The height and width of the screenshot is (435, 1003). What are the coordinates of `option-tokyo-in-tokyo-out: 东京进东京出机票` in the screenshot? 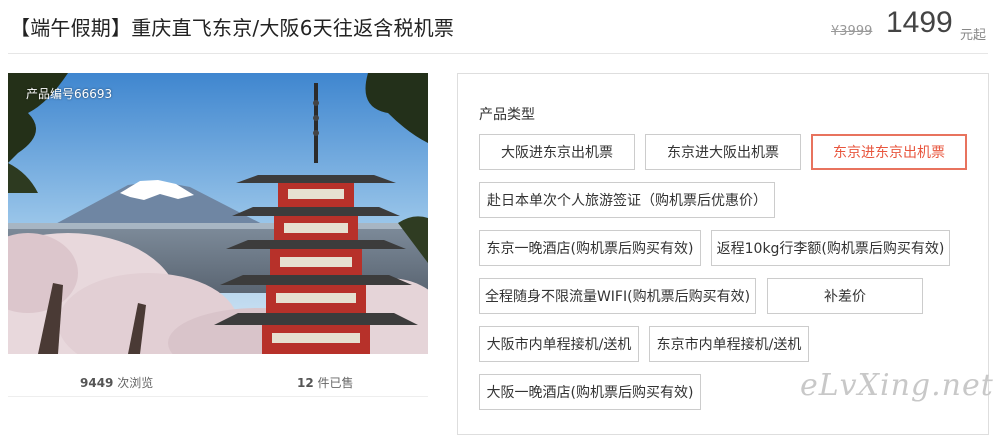 It's located at (889, 152).